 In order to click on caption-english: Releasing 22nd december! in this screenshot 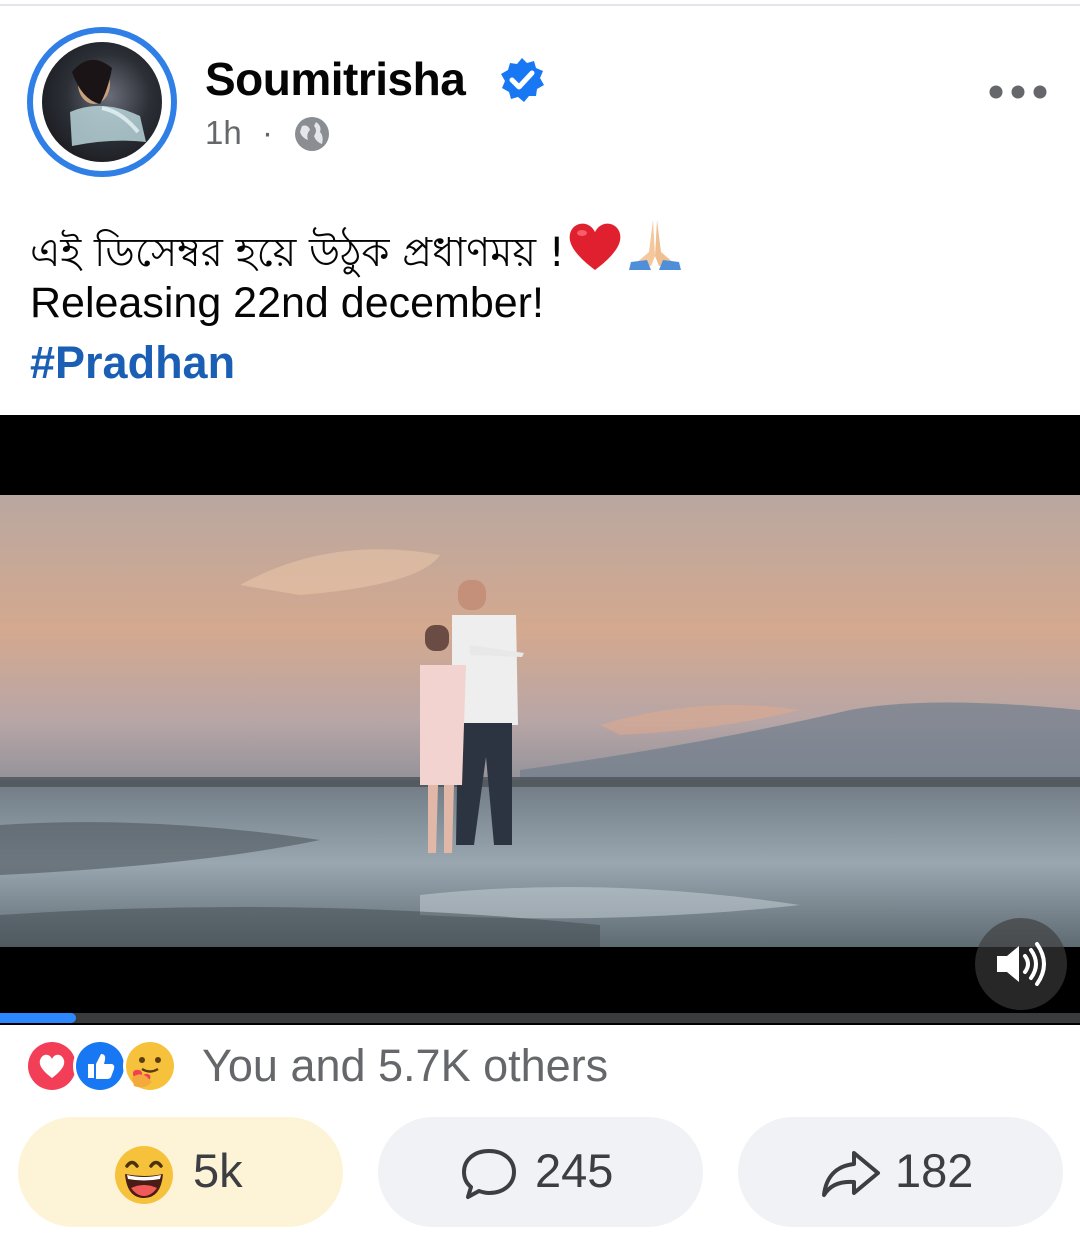, I will do `click(287, 303)`.